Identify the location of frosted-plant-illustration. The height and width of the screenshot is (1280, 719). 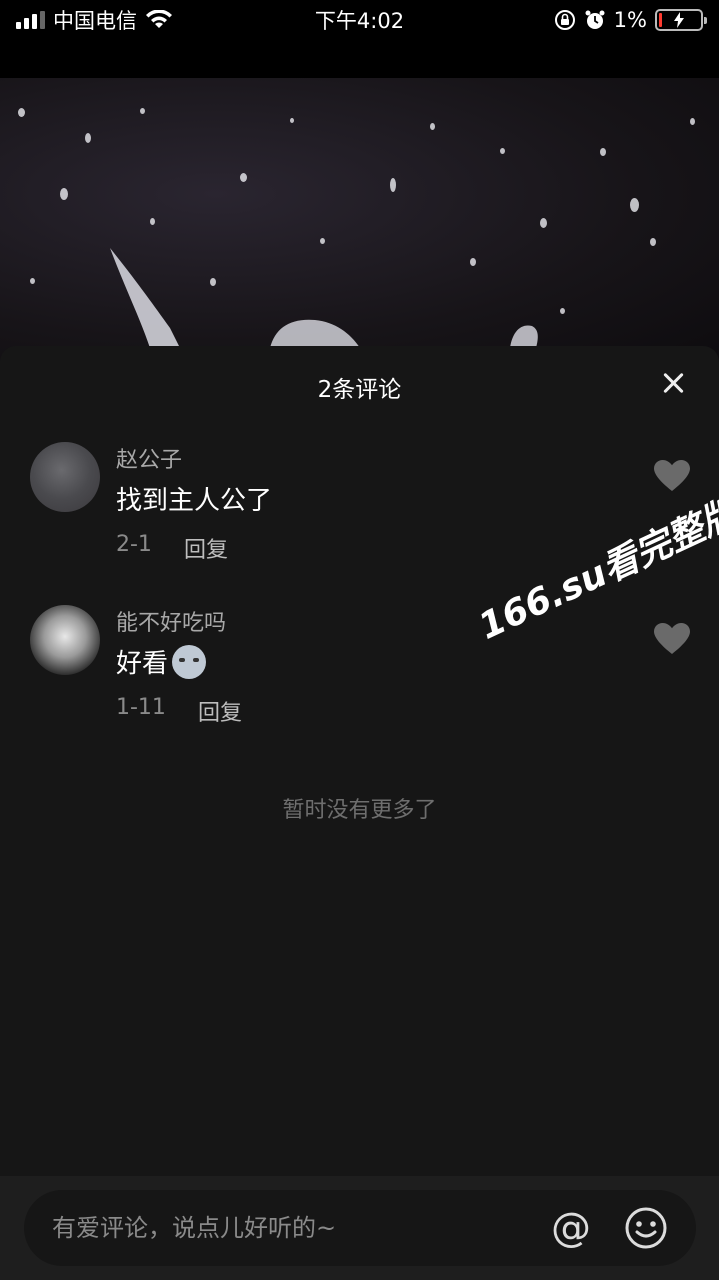
(324, 298).